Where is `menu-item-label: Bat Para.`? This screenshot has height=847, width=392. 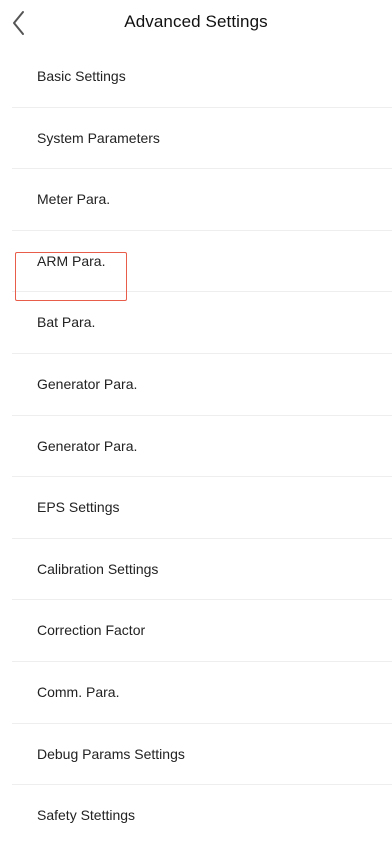
menu-item-label: Bat Para. is located at coordinates (66, 322).